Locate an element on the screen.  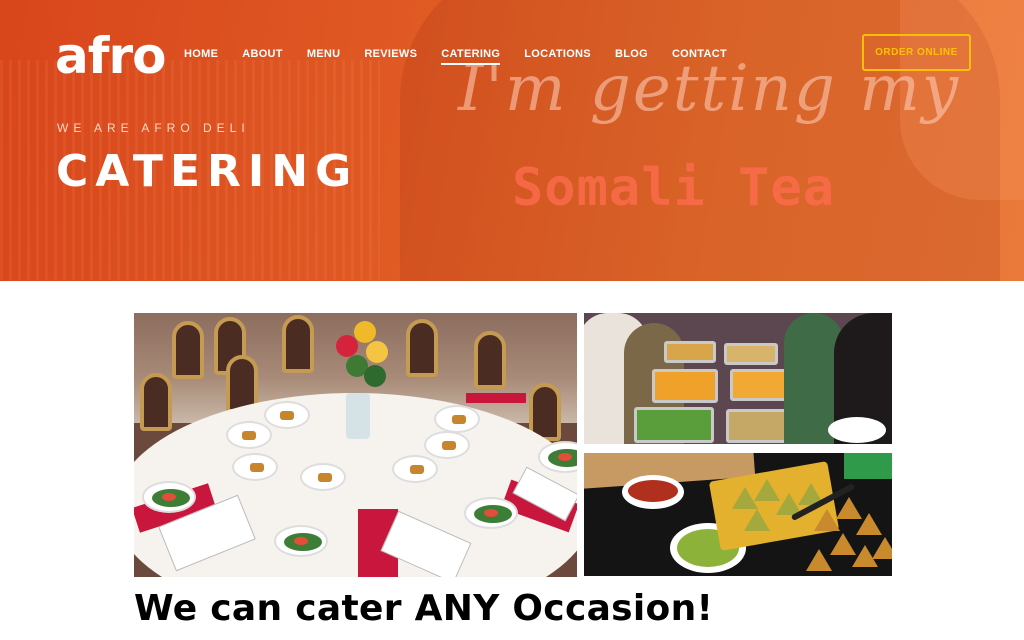
afro-logo: afro is located at coordinates (111, 56).